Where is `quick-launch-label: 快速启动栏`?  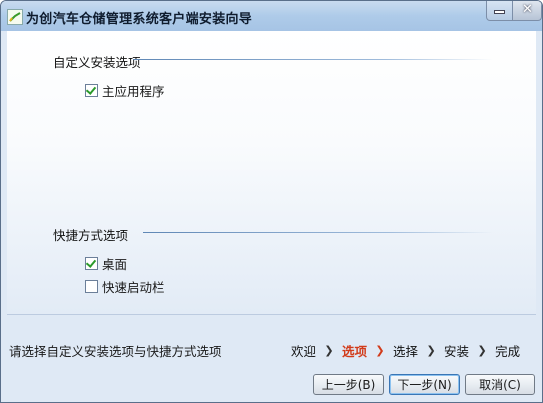
quick-launch-label: 快速启动栏 is located at coordinates (133, 287).